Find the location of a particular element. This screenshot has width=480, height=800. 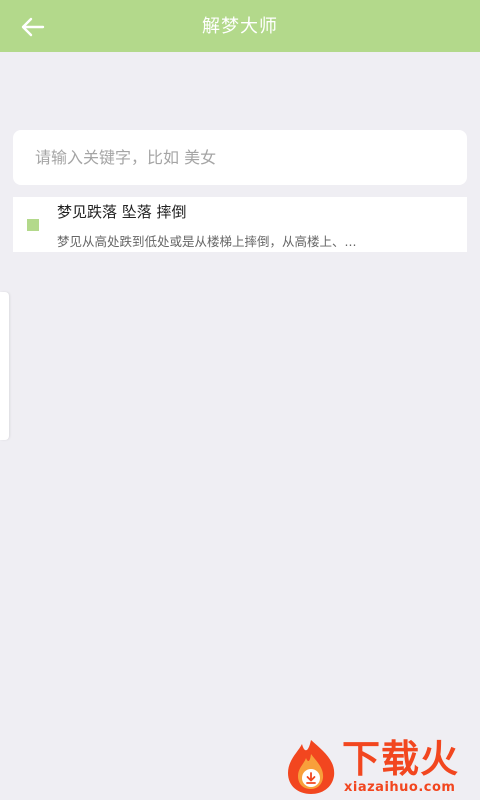

back-button is located at coordinates (33, 27).